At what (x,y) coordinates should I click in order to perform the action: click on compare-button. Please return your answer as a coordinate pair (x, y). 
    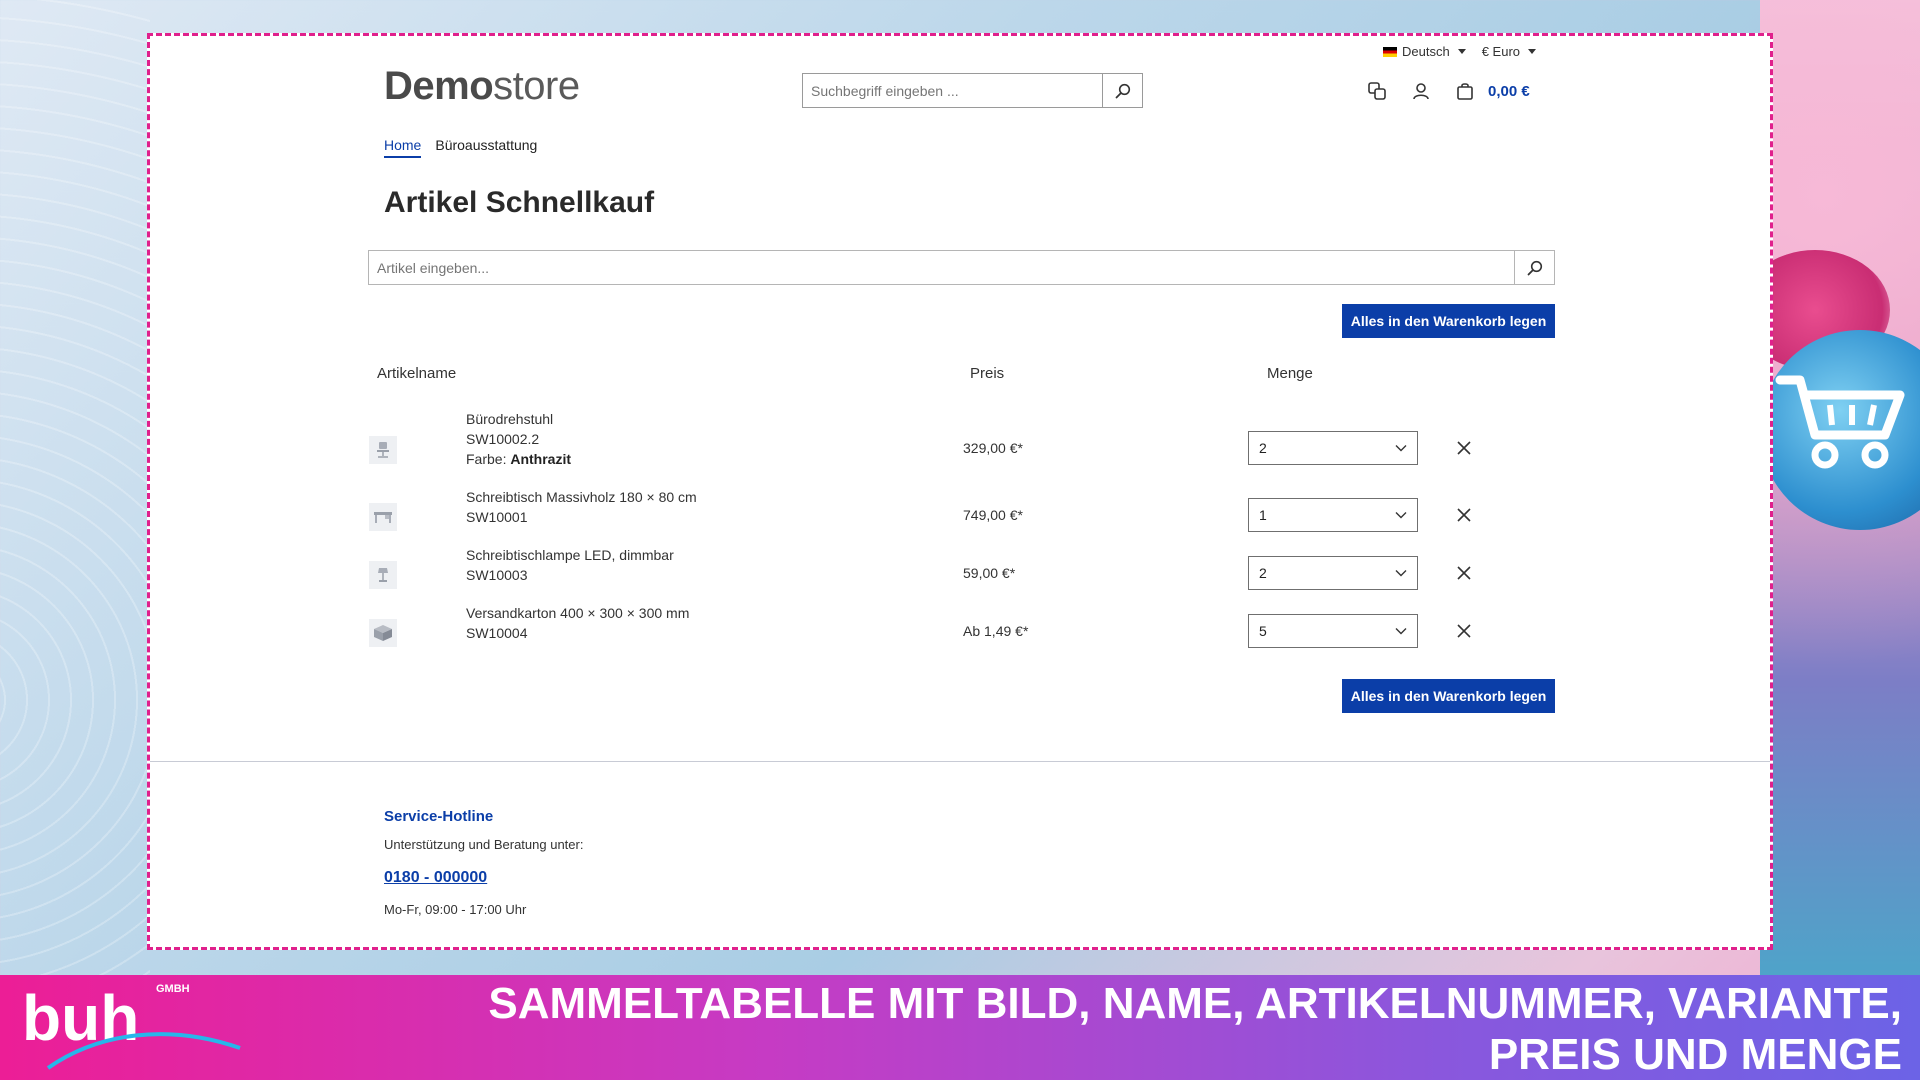
    Looking at the image, I should click on (1377, 91).